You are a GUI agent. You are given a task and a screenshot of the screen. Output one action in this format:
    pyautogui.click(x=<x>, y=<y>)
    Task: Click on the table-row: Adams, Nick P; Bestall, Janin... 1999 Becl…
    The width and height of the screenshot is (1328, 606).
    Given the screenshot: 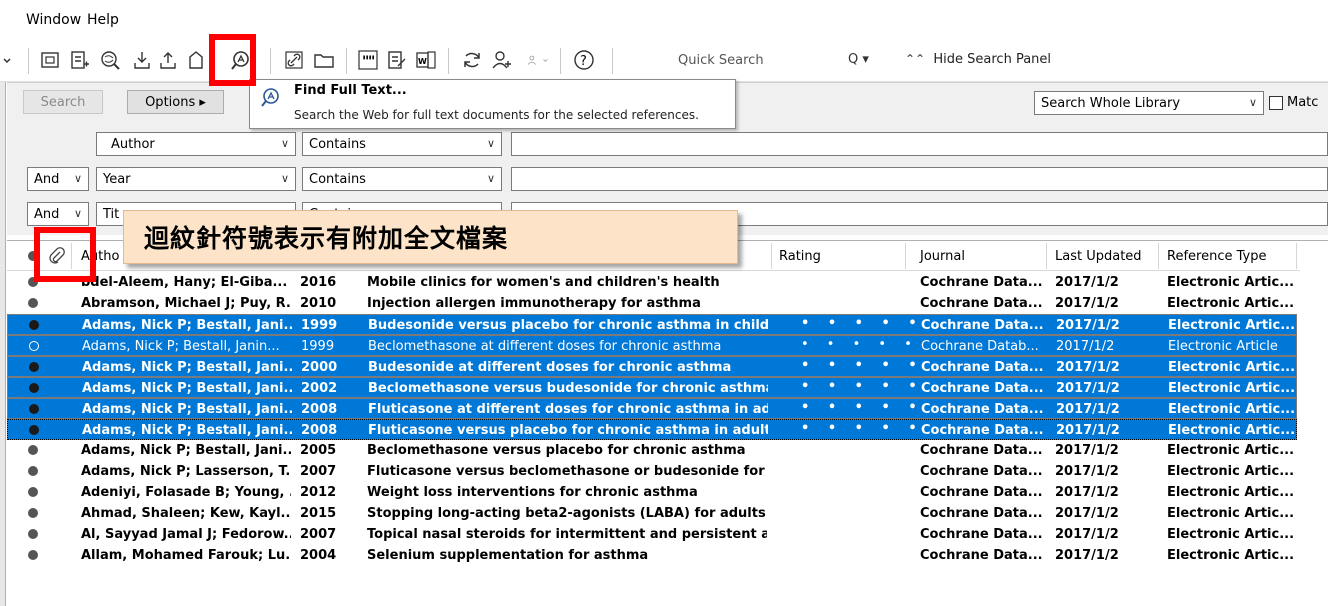 What is the action you would take?
    pyautogui.click(x=652, y=345)
    